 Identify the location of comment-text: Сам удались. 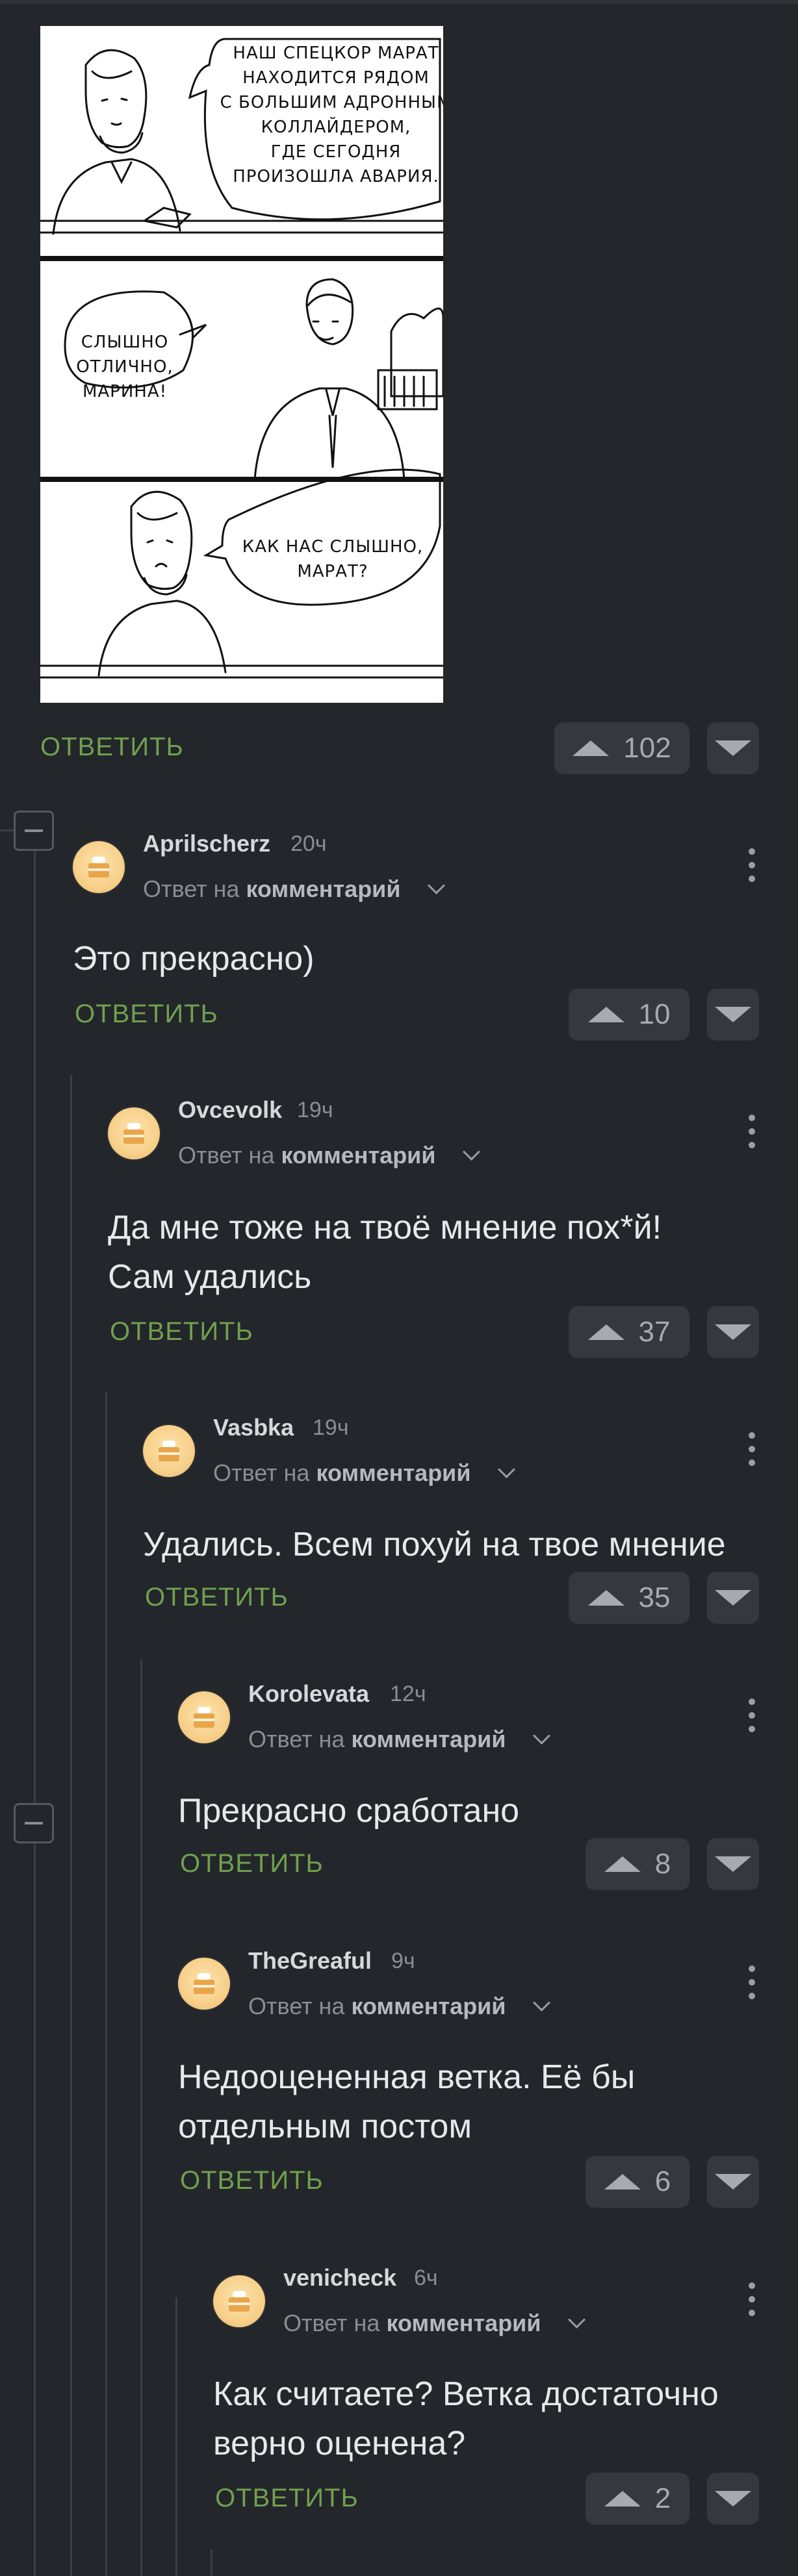
(210, 1277).